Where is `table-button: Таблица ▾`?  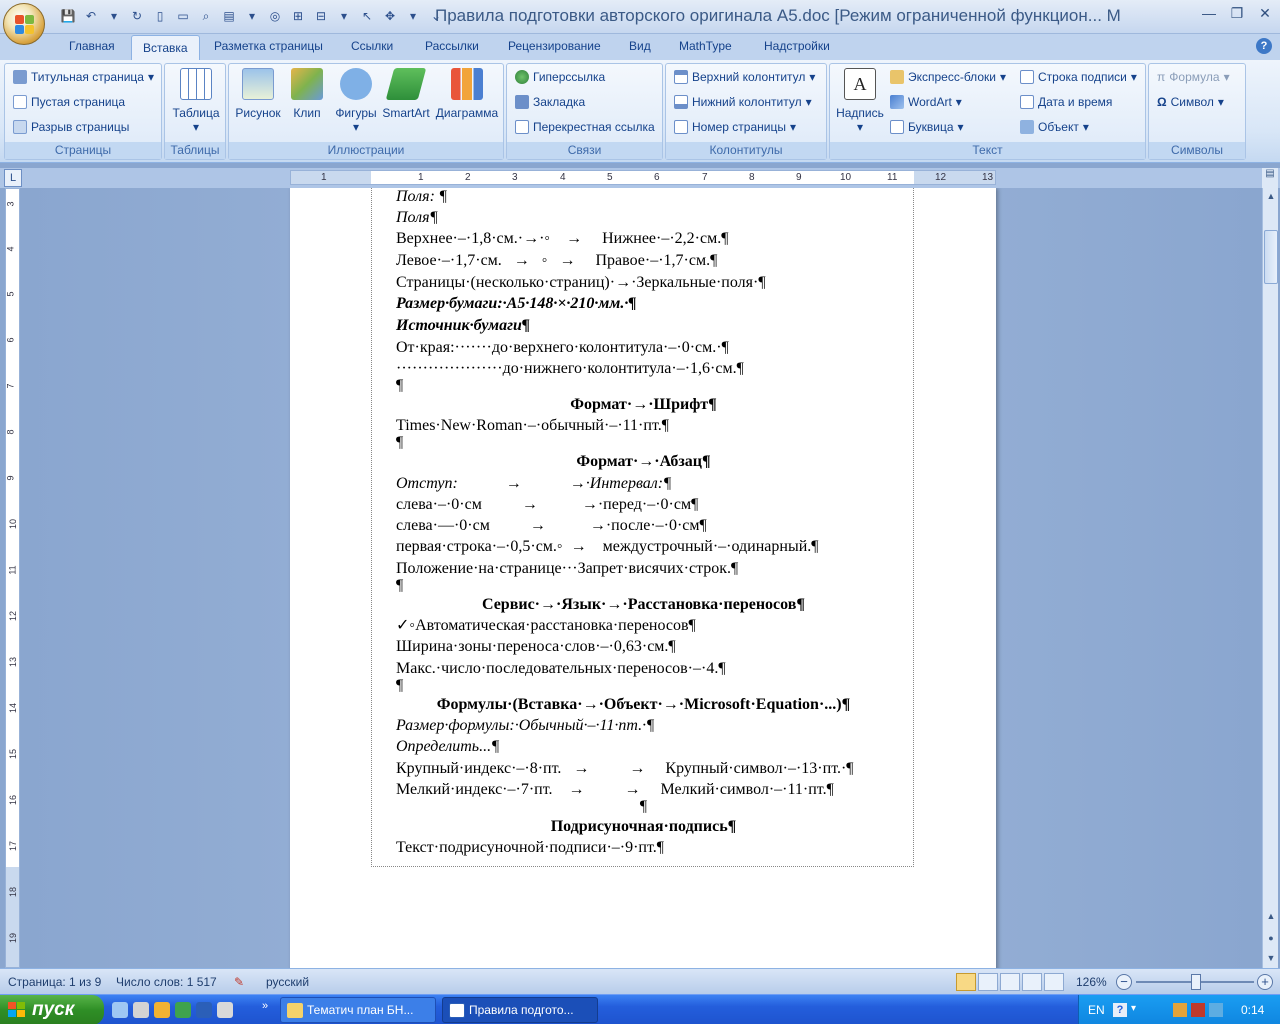 table-button: Таблица ▾ is located at coordinates (196, 101).